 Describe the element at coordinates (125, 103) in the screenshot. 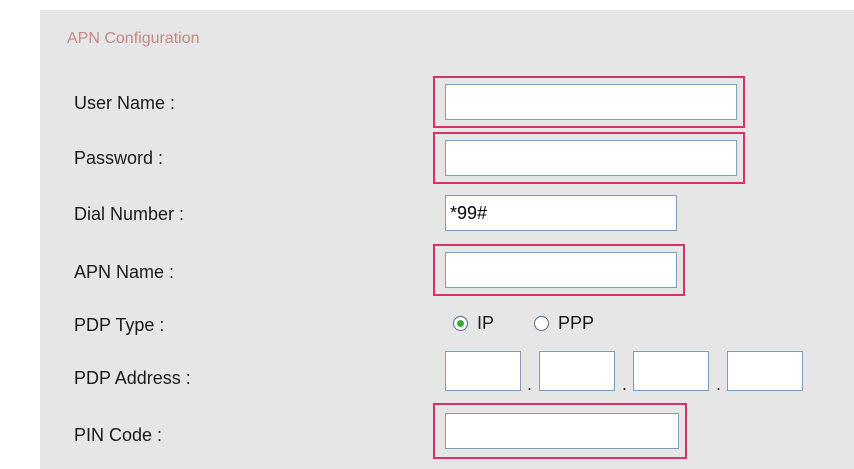

I see `user-name-label: User Name :` at that location.